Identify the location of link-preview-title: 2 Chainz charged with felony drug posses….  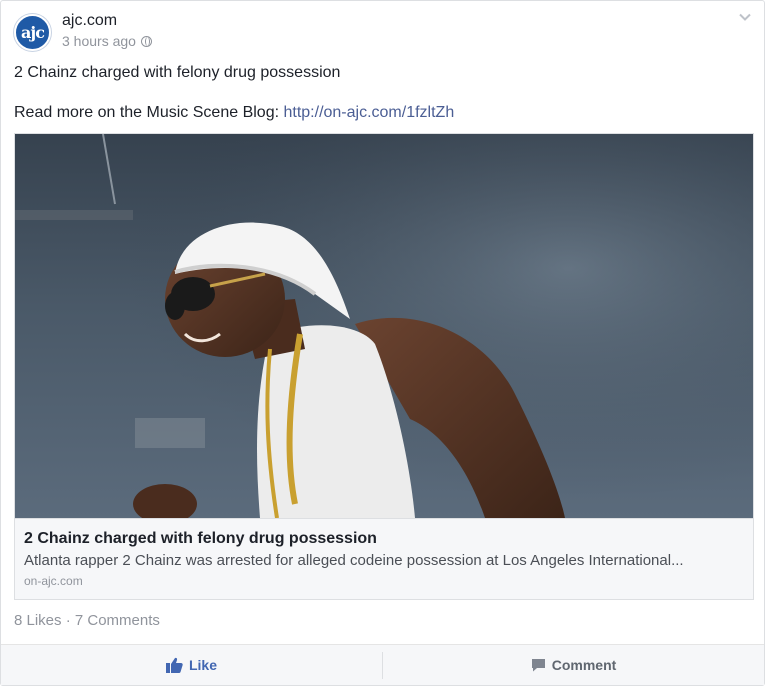
(384, 539).